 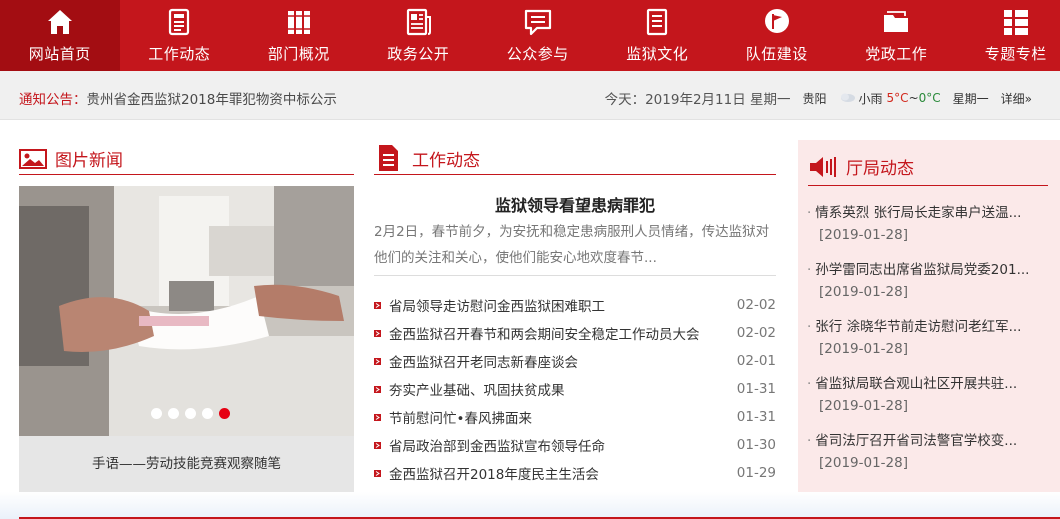 I want to click on nav-label: 监狱文化, so click(x=657, y=54).